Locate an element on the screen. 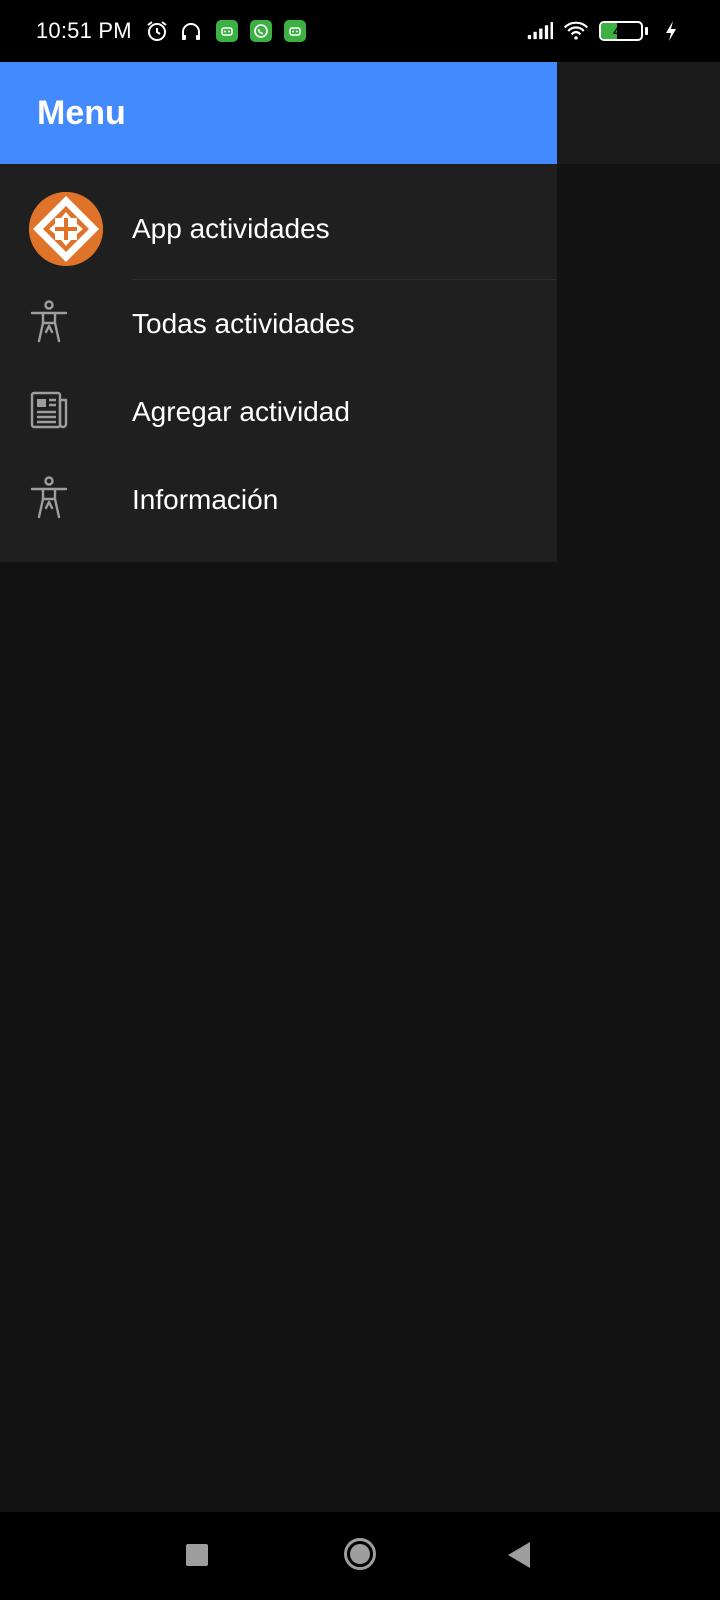 The image size is (720, 1600). system-nav-bar is located at coordinates (360, 1556).